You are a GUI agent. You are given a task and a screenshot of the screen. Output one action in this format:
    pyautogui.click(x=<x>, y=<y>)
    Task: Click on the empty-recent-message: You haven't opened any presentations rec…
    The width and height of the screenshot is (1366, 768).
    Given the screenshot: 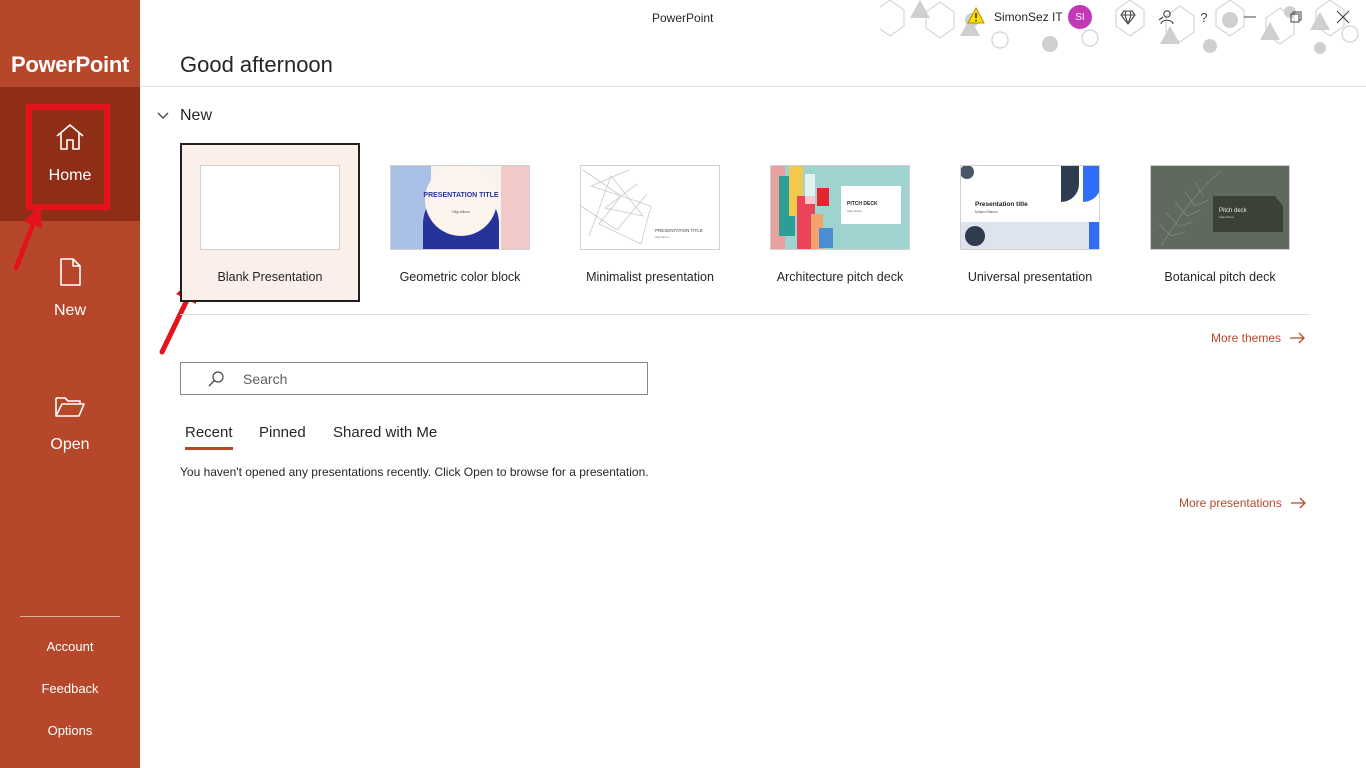 What is the action you would take?
    pyautogui.click(x=414, y=472)
    